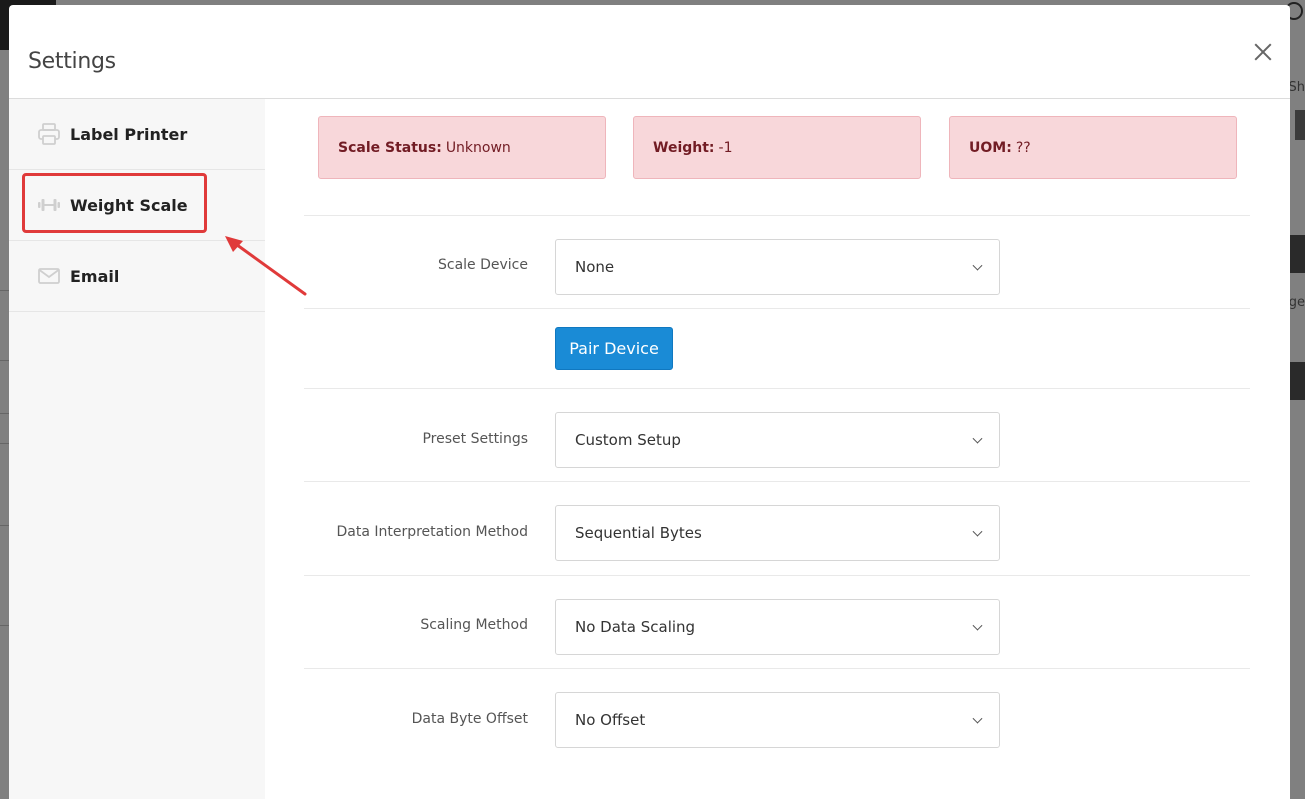 Image resolution: width=1305 pixels, height=799 pixels. Describe the element at coordinates (614, 348) in the screenshot. I see `pair-device-button: Pair Device` at that location.